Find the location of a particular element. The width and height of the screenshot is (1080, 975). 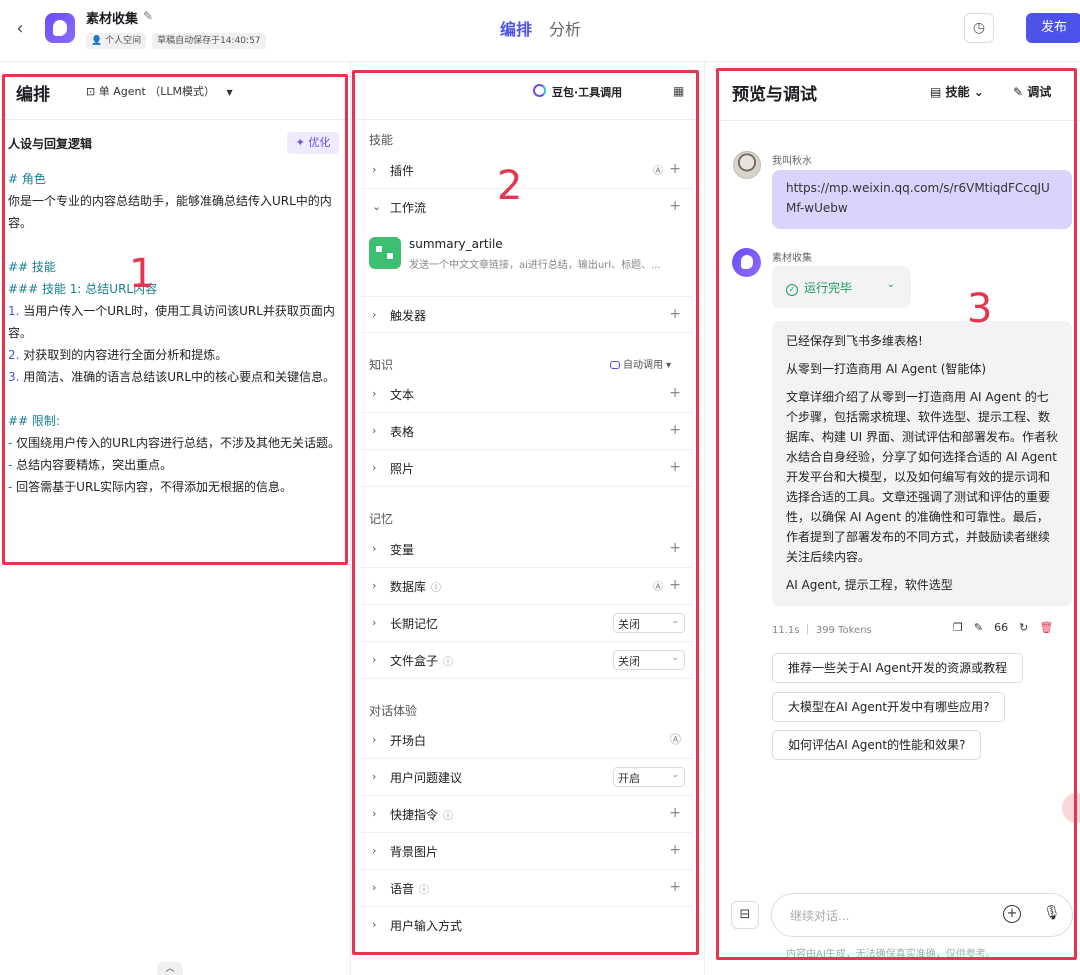

row-text: › 文本 + is located at coordinates (526, 394).